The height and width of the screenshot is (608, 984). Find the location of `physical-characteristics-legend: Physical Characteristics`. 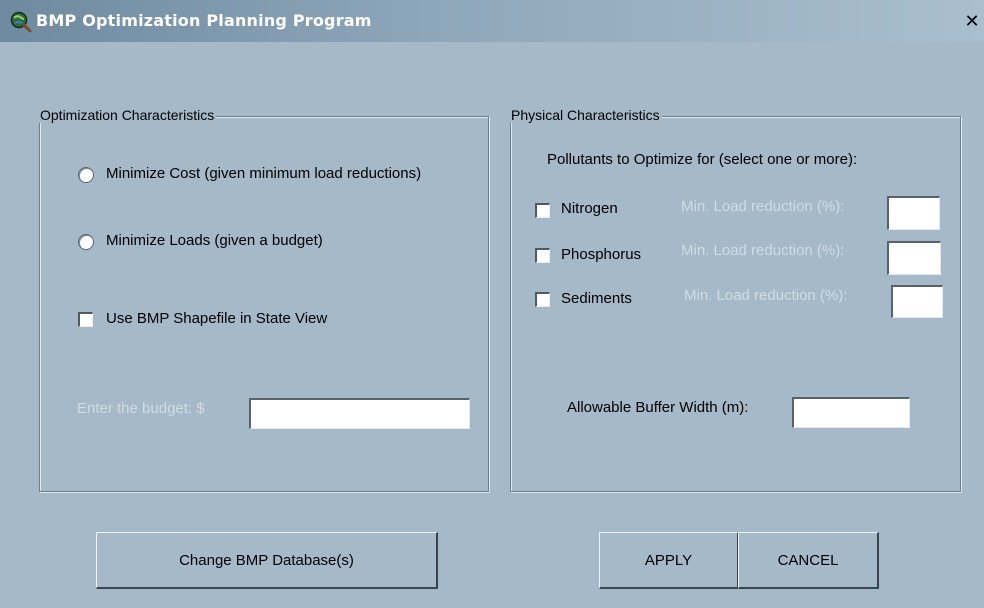

physical-characteristics-legend: Physical Characteristics is located at coordinates (585, 115).